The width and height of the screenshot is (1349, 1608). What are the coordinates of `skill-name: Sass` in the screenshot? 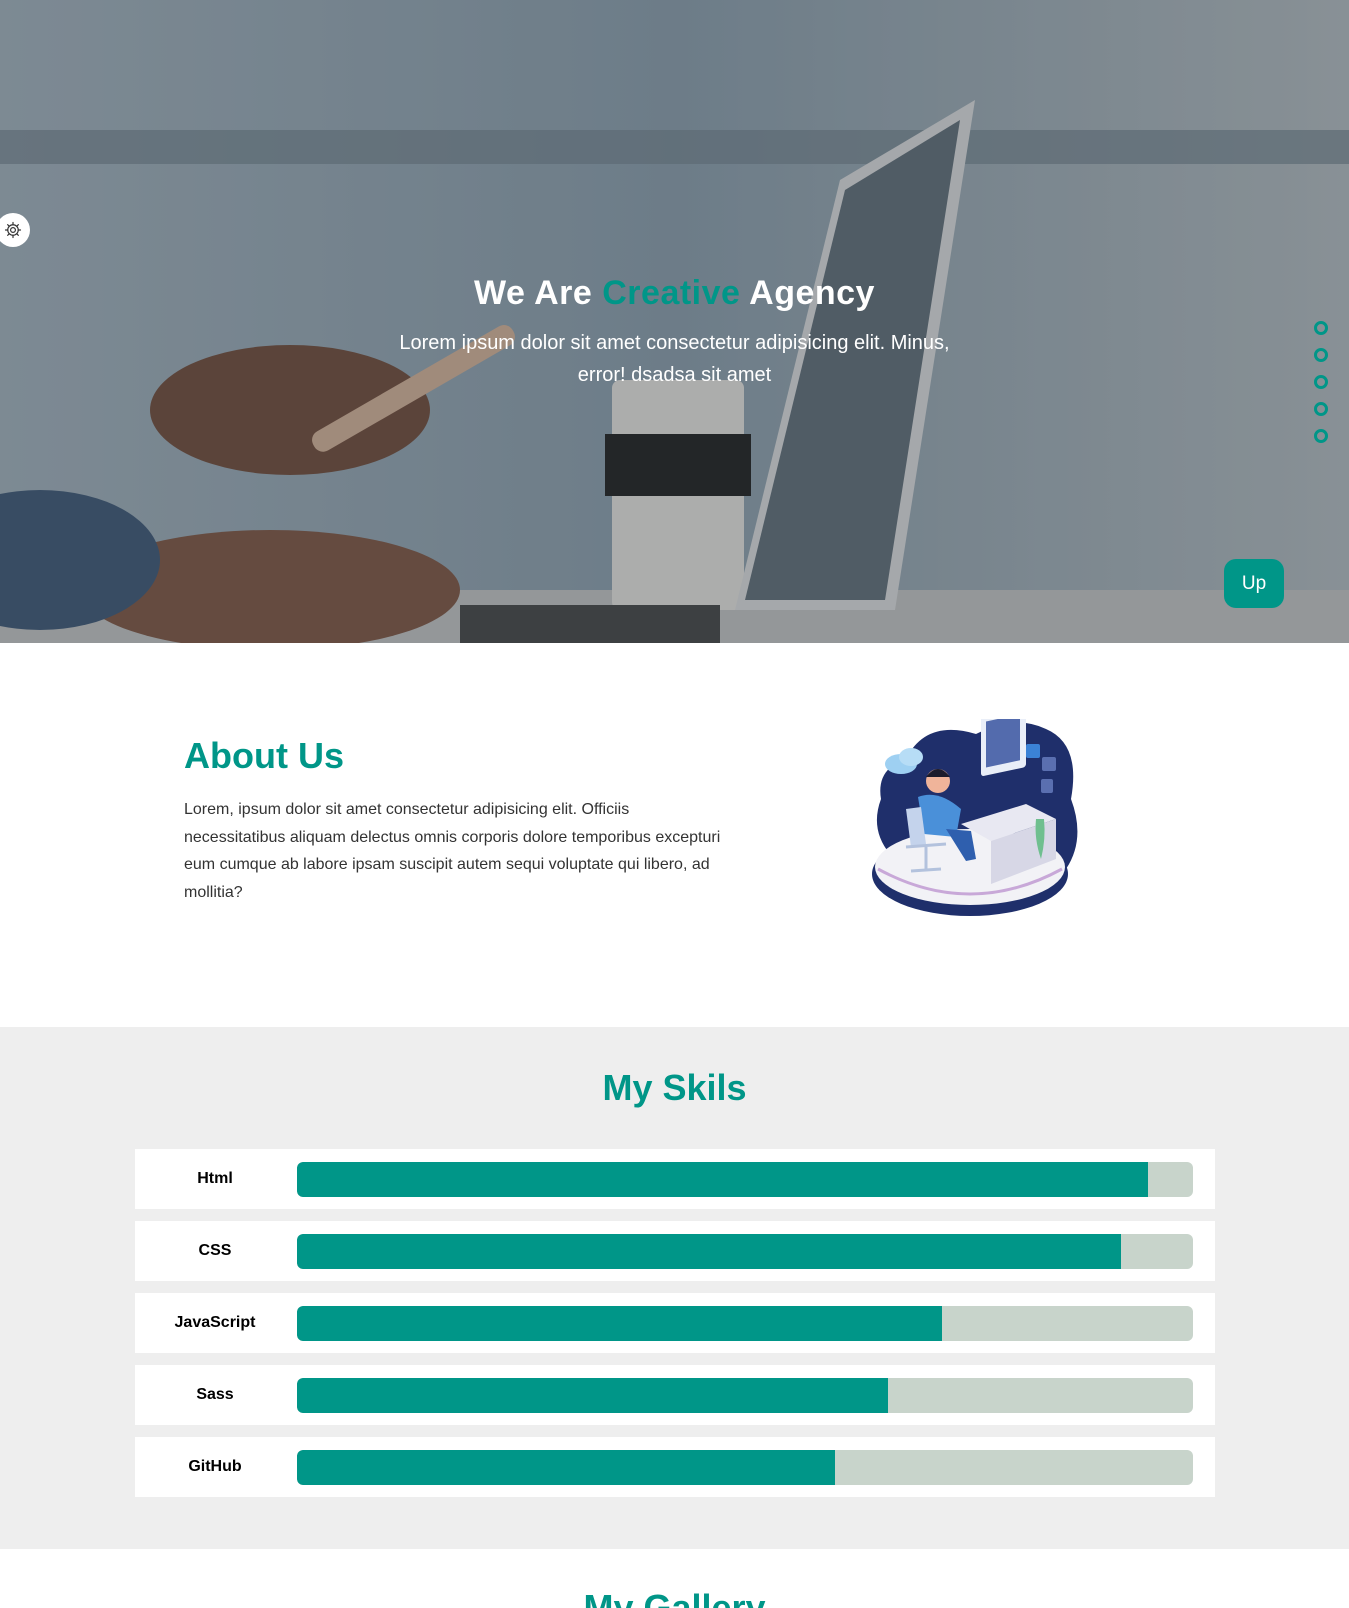 It's located at (215, 1394).